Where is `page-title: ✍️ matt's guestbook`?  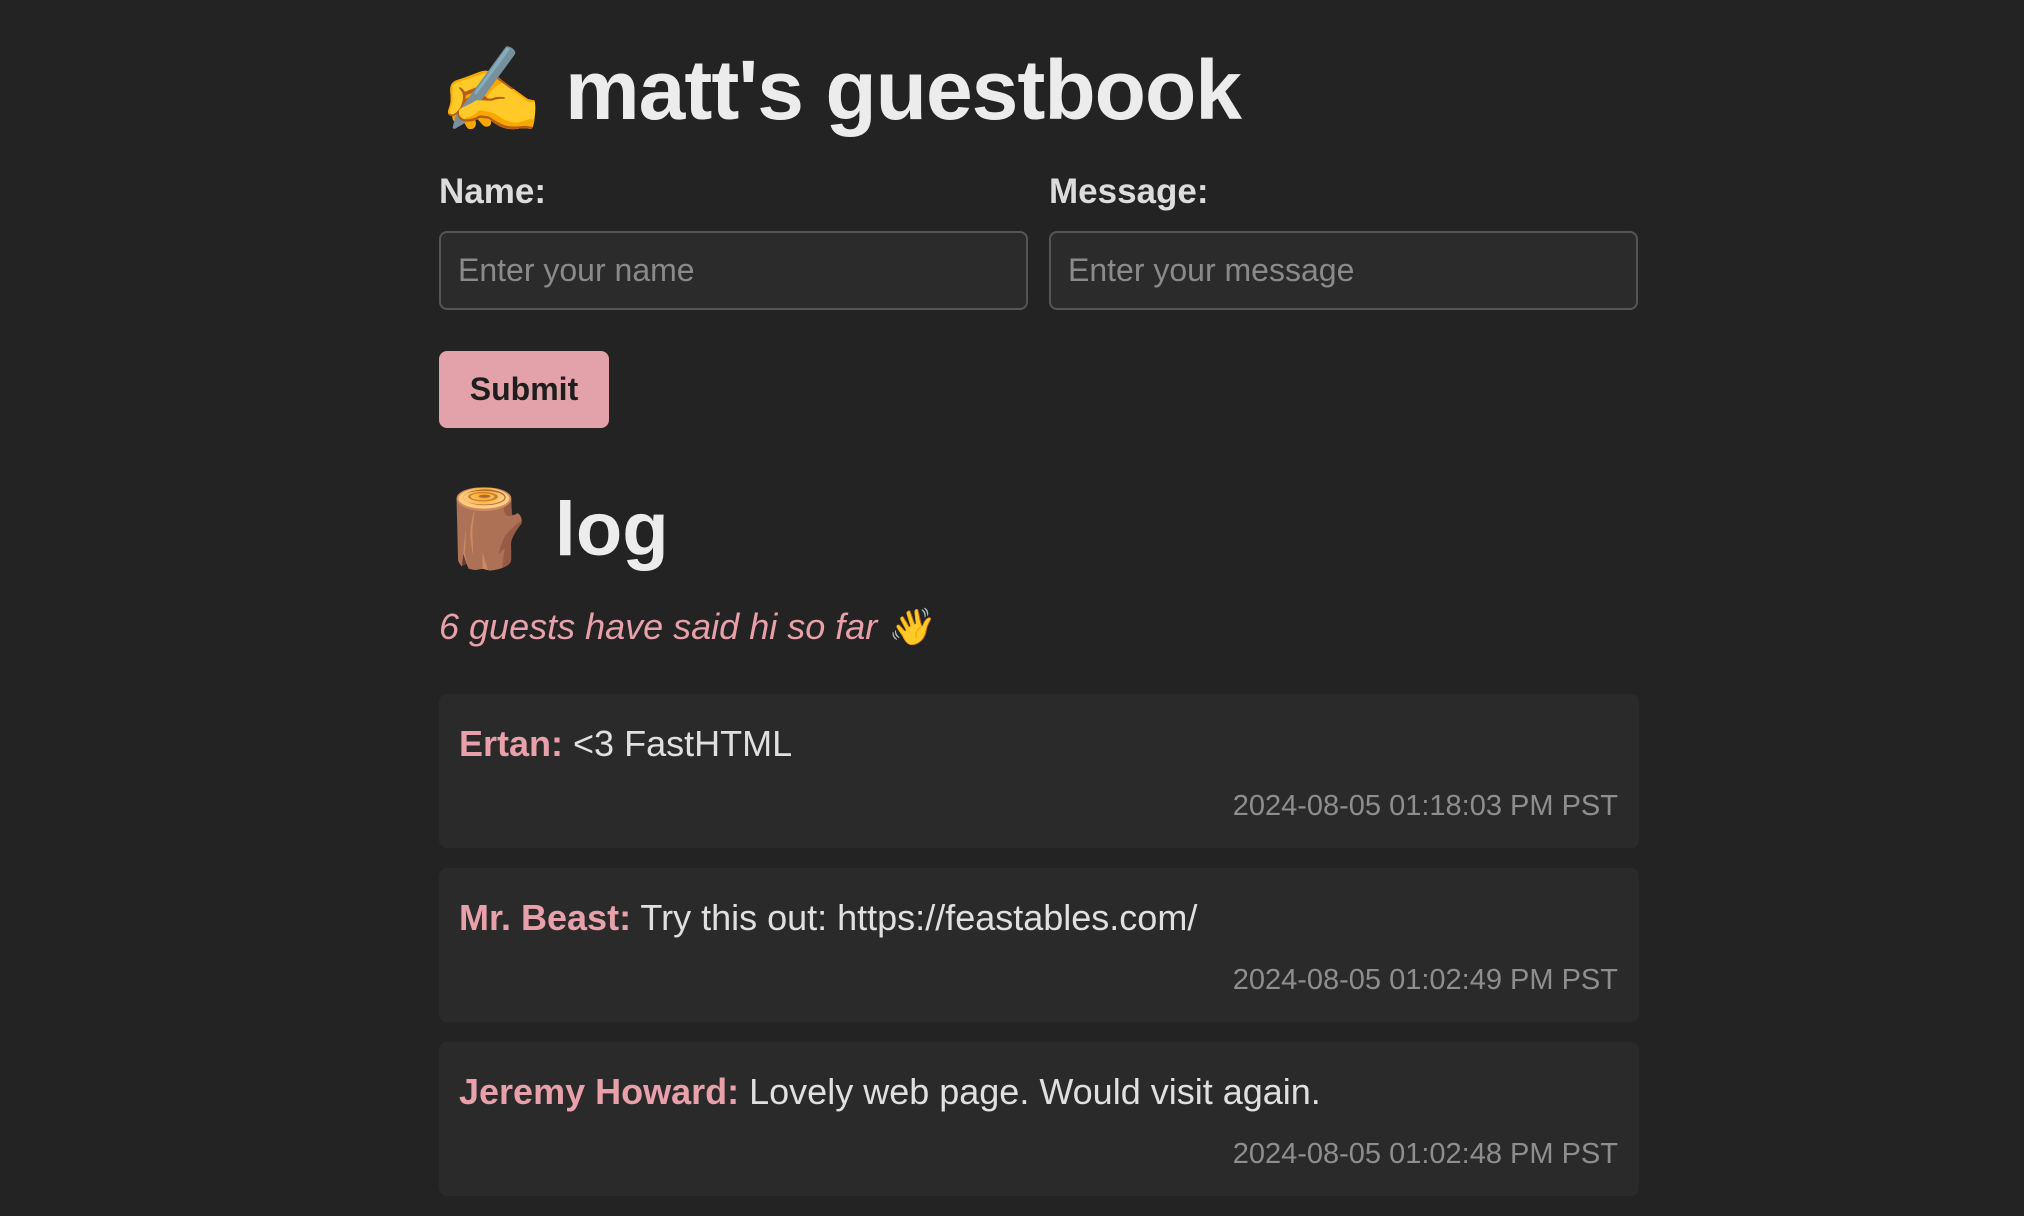
page-title: ✍️ matt's guestbook is located at coordinates (840, 90).